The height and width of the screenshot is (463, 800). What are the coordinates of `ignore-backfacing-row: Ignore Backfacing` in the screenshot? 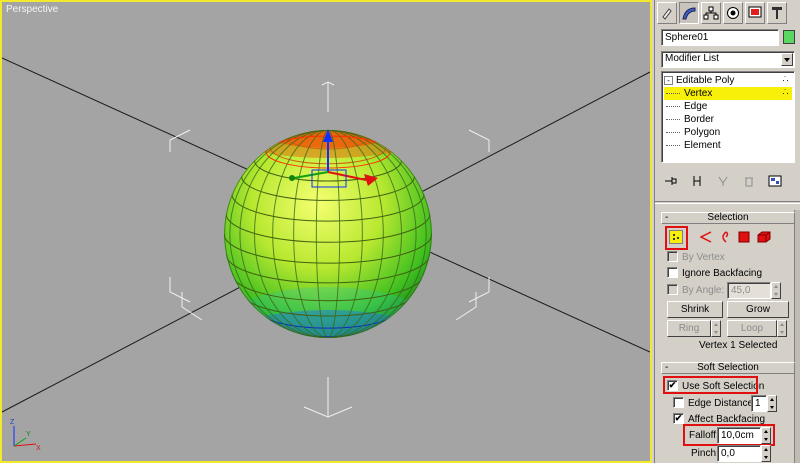 It's located at (714, 273).